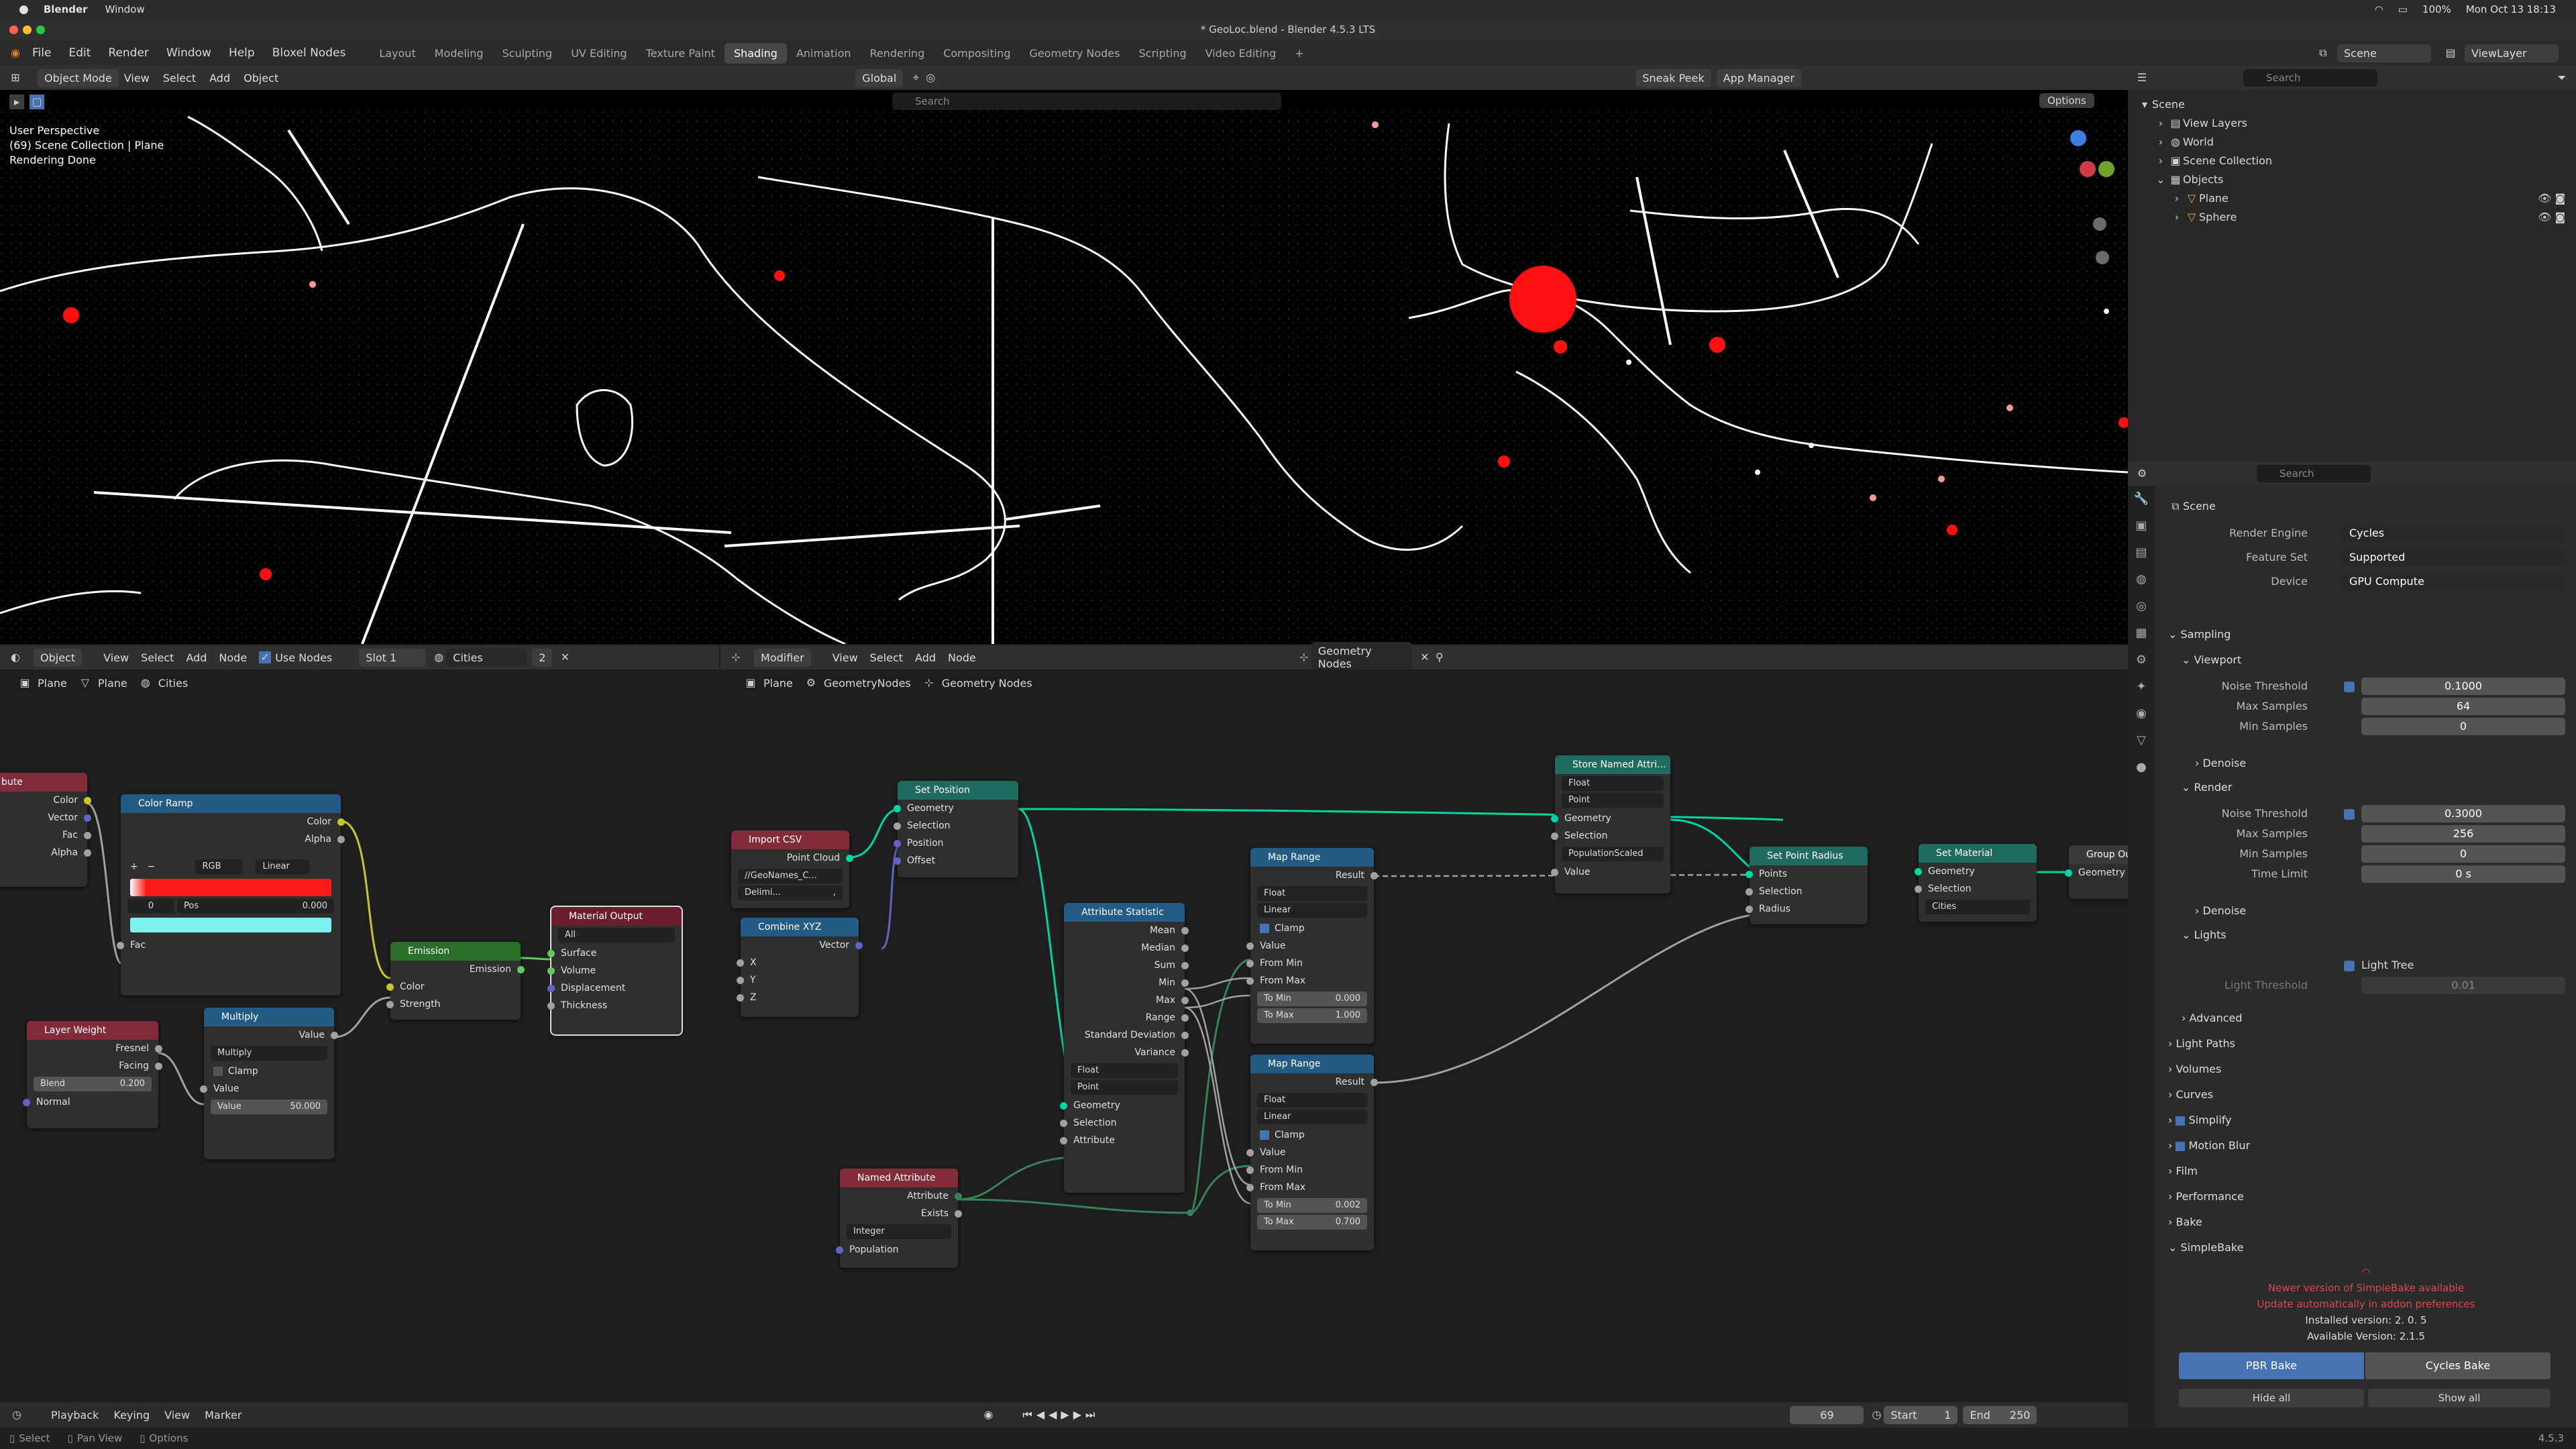 The height and width of the screenshot is (1449, 2576). Describe the element at coordinates (886, 657) in the screenshot. I see `geo-menu-select: Select` at that location.